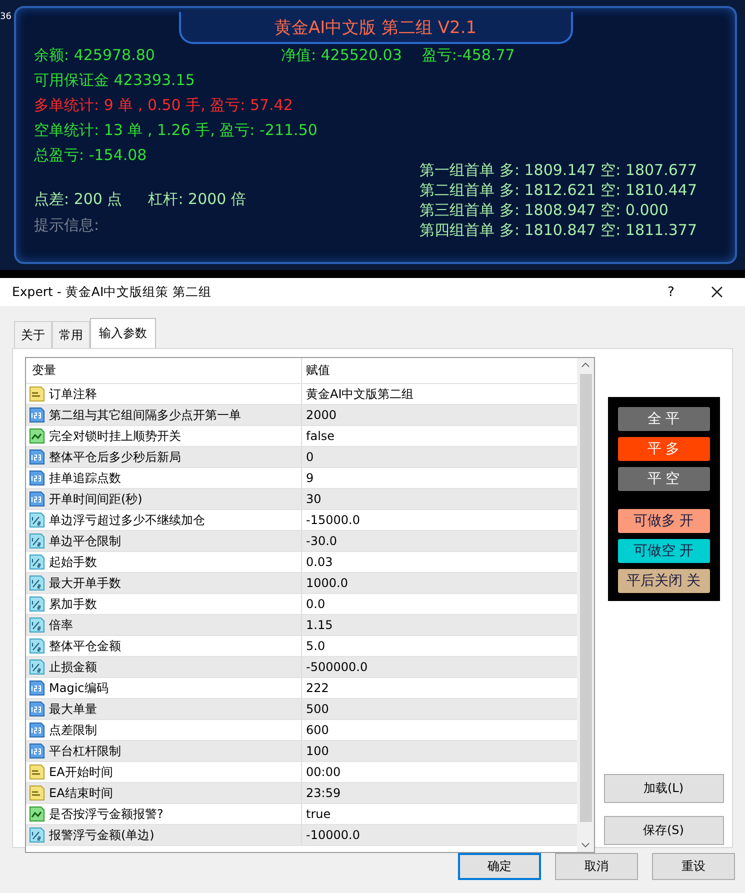  Describe the element at coordinates (335, 667) in the screenshot. I see `parameter-value: -500000.0` at that location.